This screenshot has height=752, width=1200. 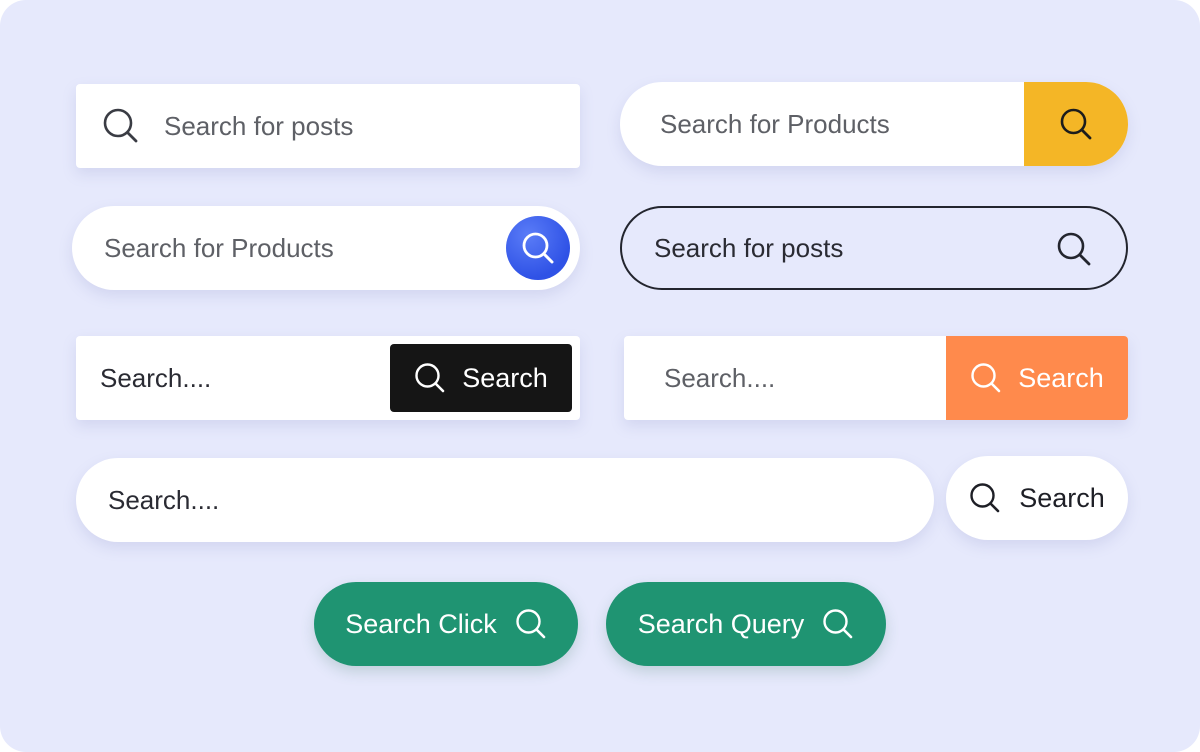 What do you see at coordinates (328, 378) in the screenshot?
I see `search-bar-black-button: Search.... Search` at bounding box center [328, 378].